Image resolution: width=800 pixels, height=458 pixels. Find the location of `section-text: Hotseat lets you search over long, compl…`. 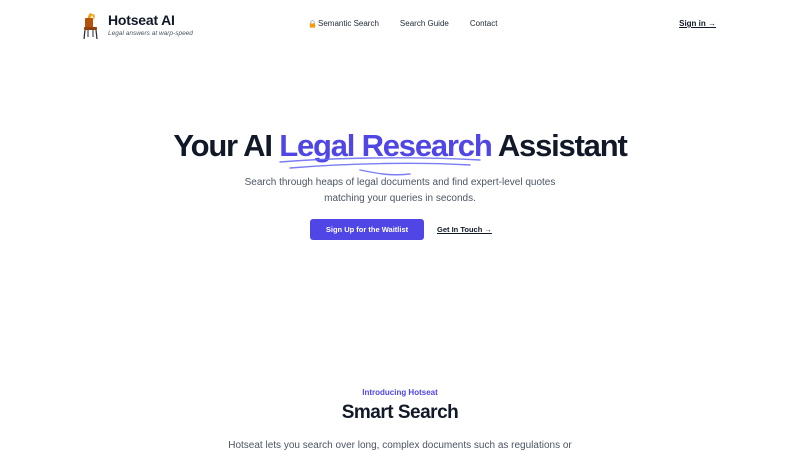

section-text: Hotseat lets you search over long, compl… is located at coordinates (400, 445).